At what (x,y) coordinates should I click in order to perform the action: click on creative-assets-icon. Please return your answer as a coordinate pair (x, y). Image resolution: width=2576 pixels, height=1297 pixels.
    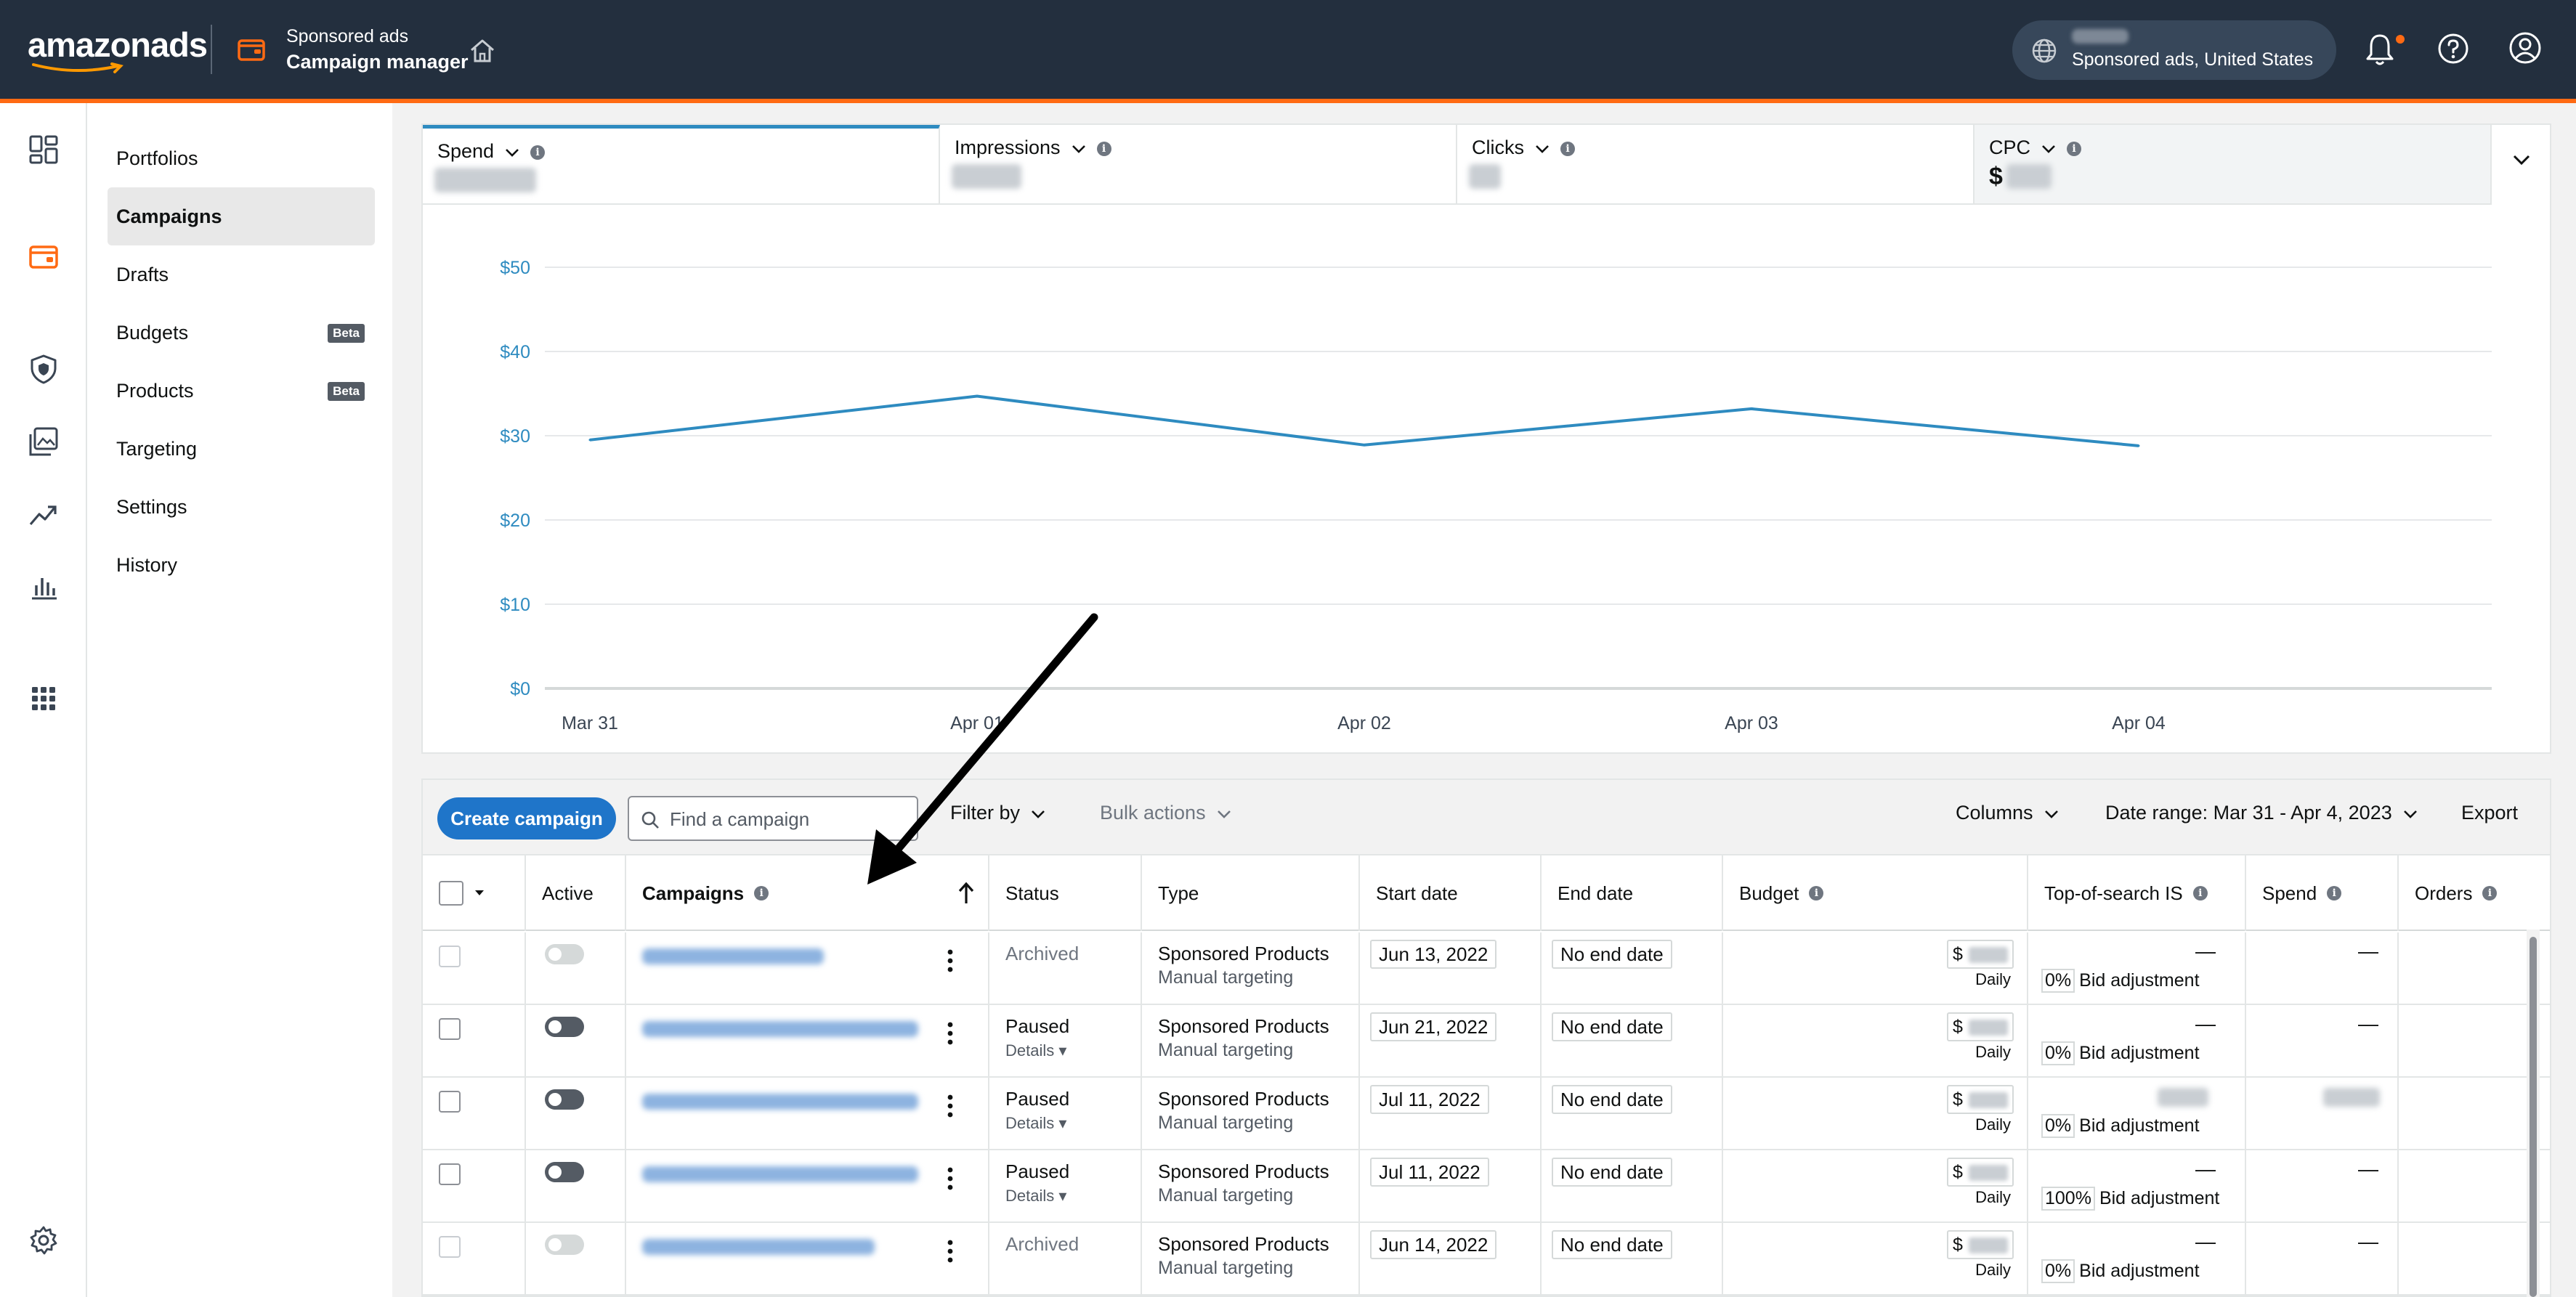
    Looking at the image, I should click on (44, 442).